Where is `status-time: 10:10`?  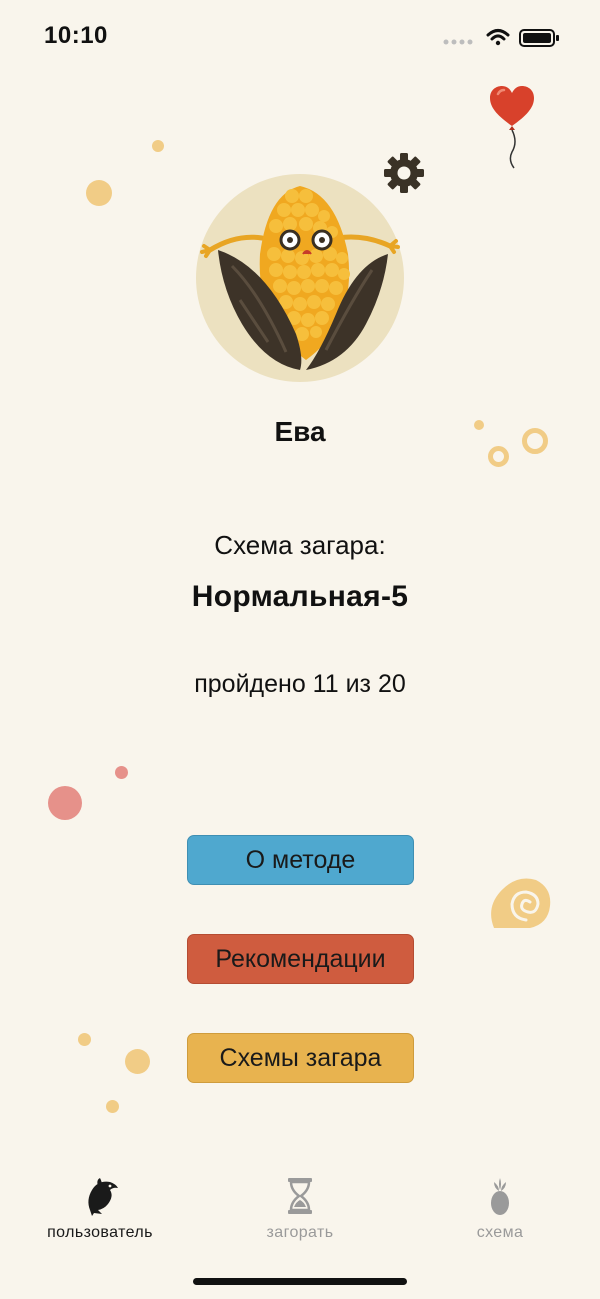 status-time: 10:10 is located at coordinates (76, 35).